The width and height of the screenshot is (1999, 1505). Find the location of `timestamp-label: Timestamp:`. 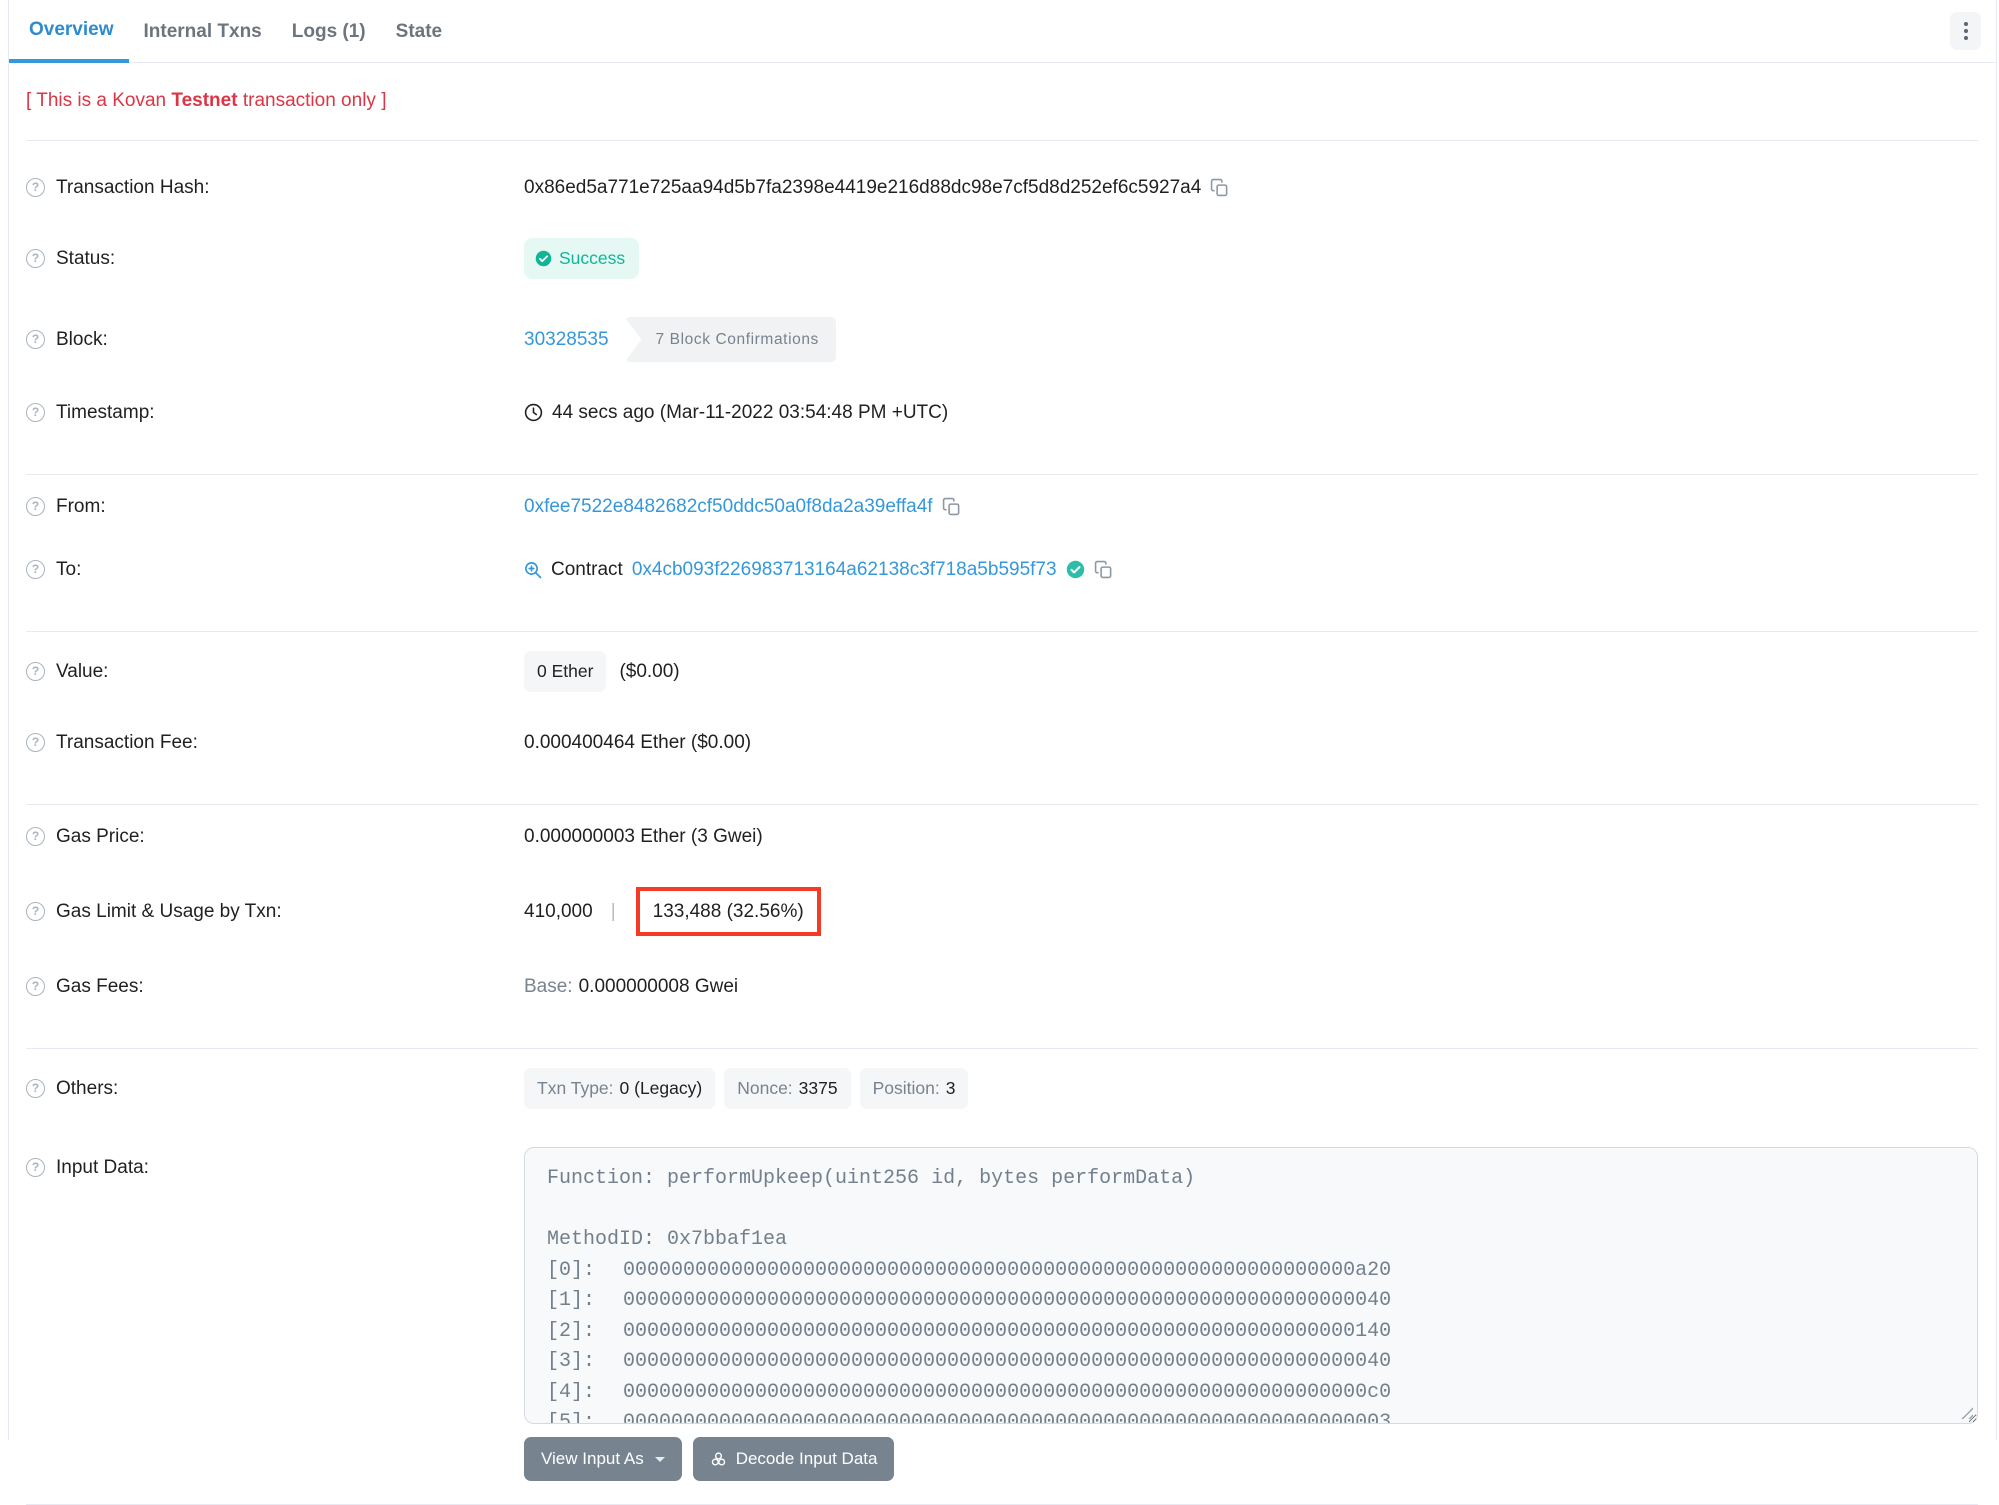

timestamp-label: Timestamp: is located at coordinates (105, 412).